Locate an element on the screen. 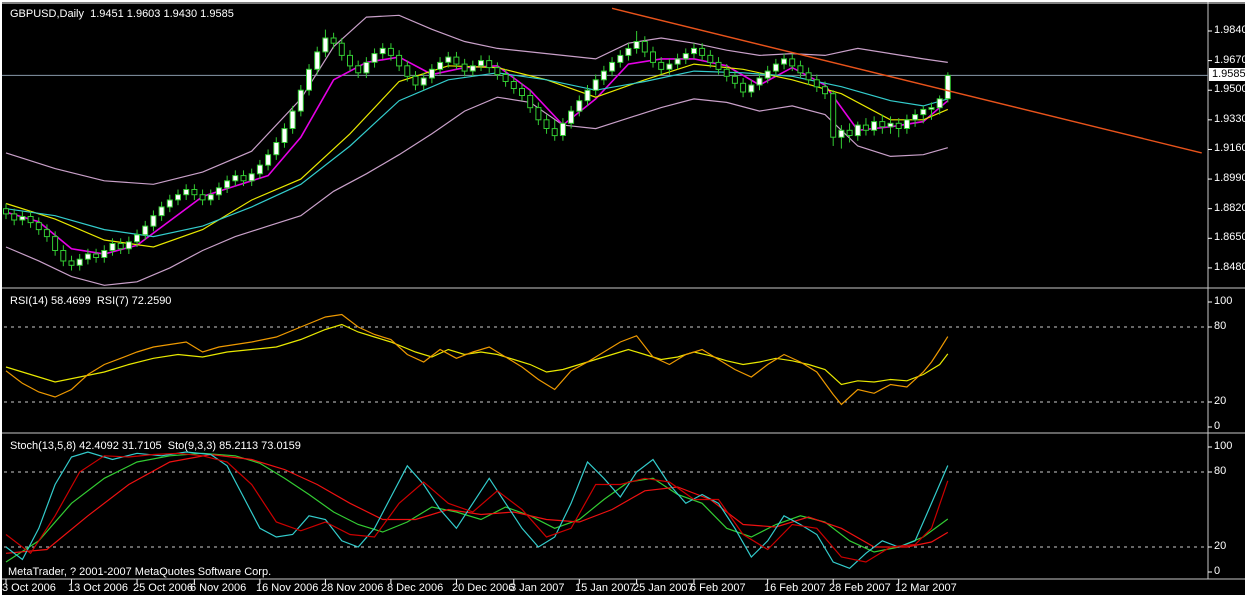 The height and width of the screenshot is (597, 1247). price-axis-label: 1.9160 is located at coordinates (1230, 148).